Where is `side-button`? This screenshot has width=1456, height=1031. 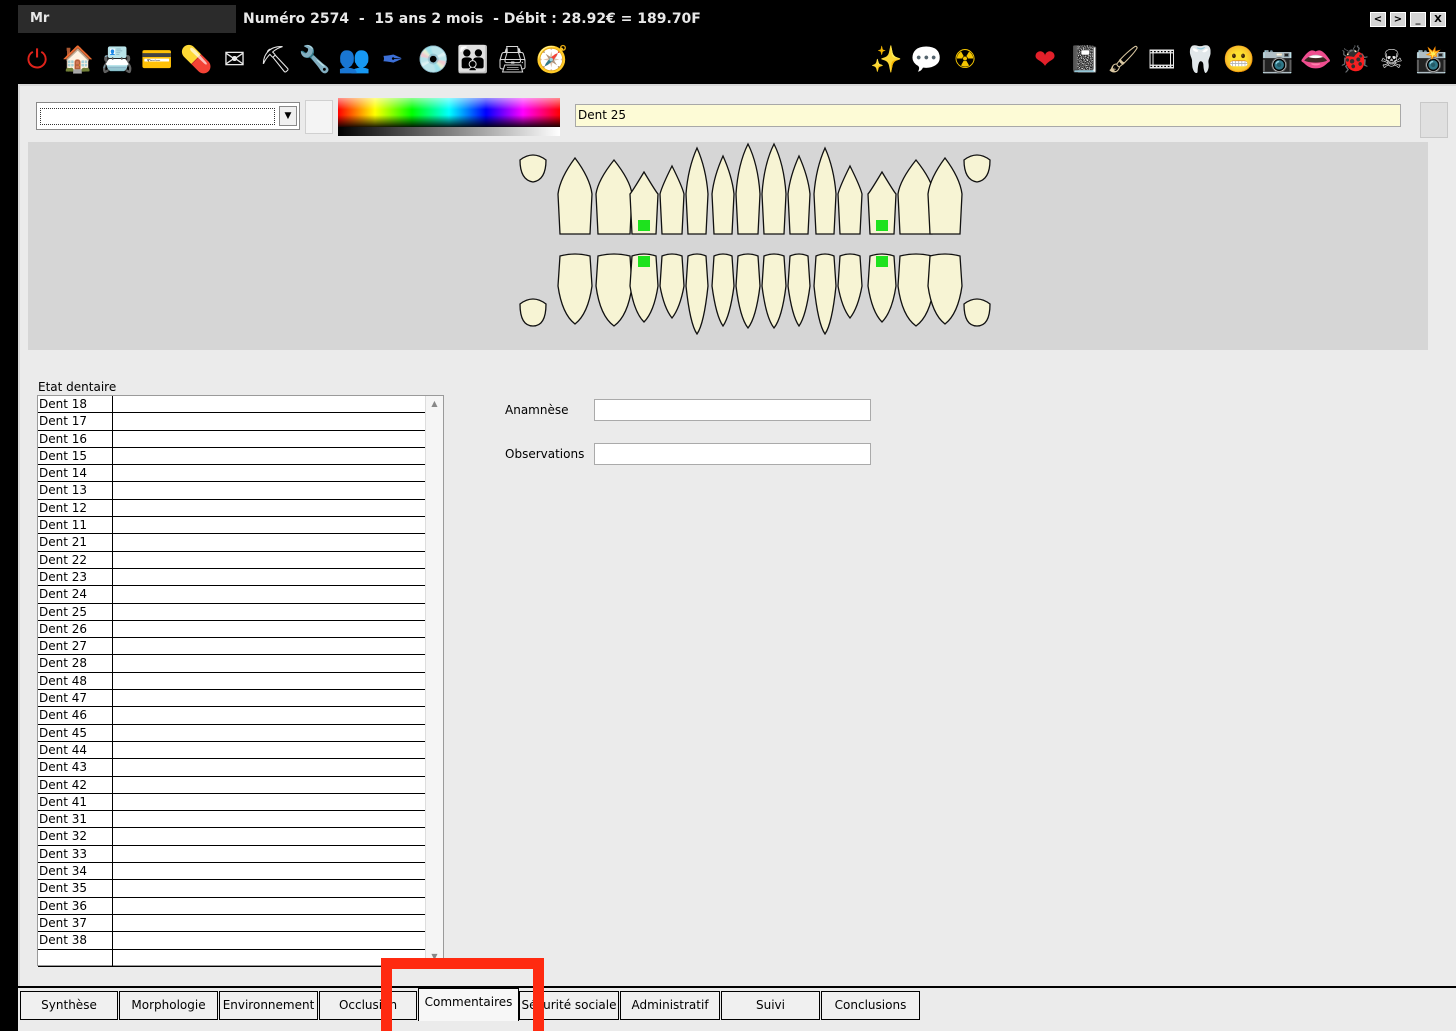
side-button is located at coordinates (1434, 120).